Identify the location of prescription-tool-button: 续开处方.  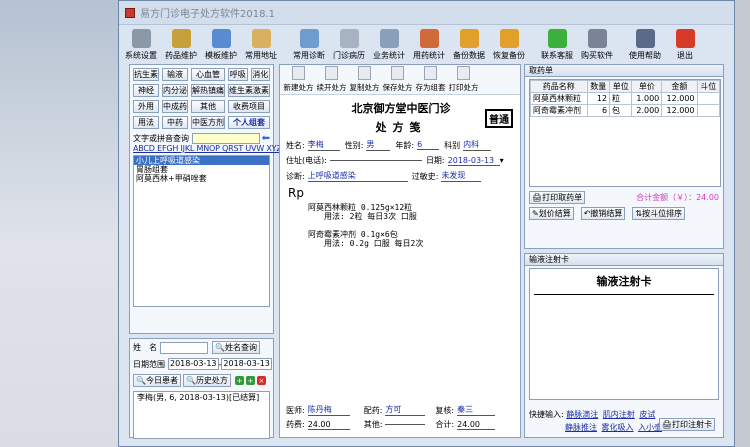
(331, 79).